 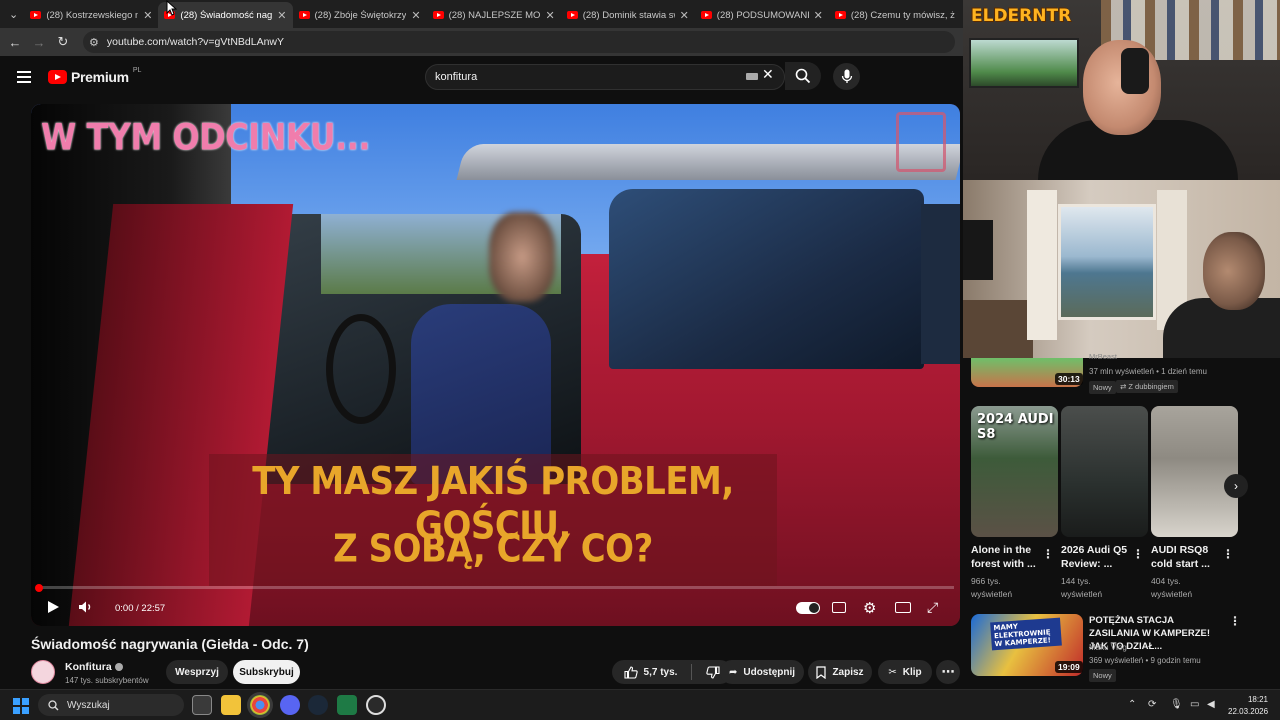 What do you see at coordinates (318, 705) in the screenshot?
I see `steam-icon` at bounding box center [318, 705].